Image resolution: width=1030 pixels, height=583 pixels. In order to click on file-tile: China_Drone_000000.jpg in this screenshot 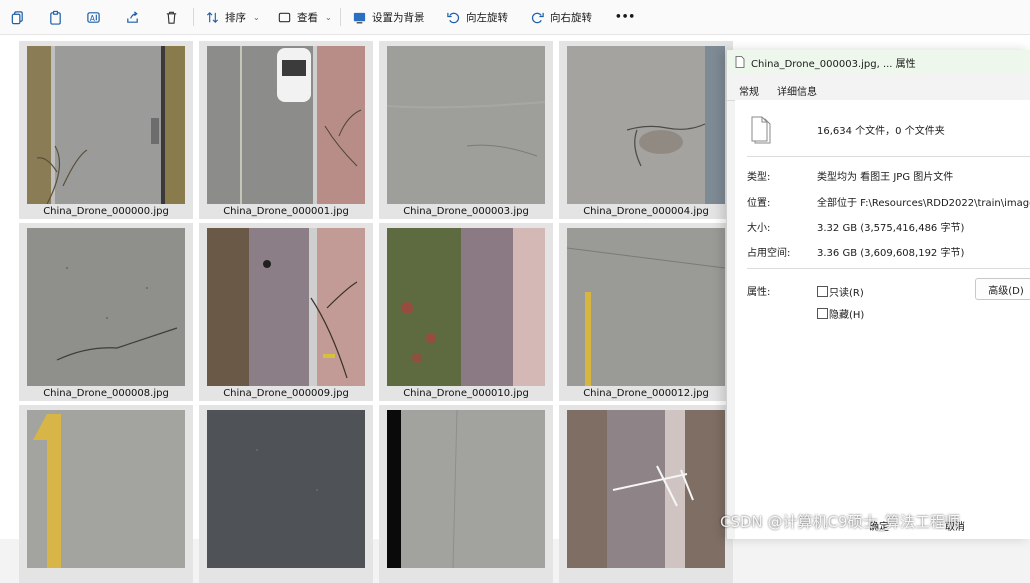, I will do `click(106, 130)`.